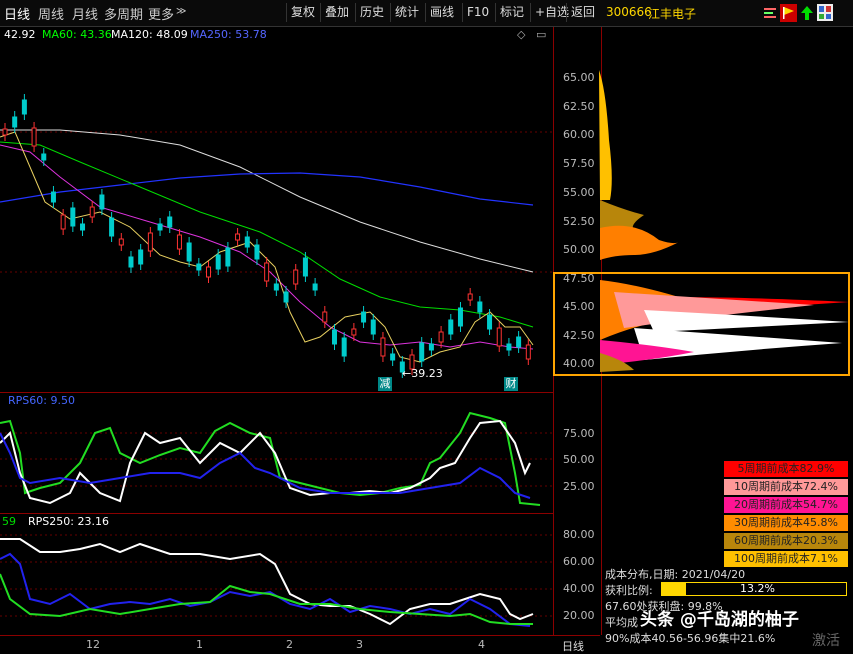 The width and height of the screenshot is (853, 654). What do you see at coordinates (289, 644) in the screenshot?
I see `x-tick: 2` at bounding box center [289, 644].